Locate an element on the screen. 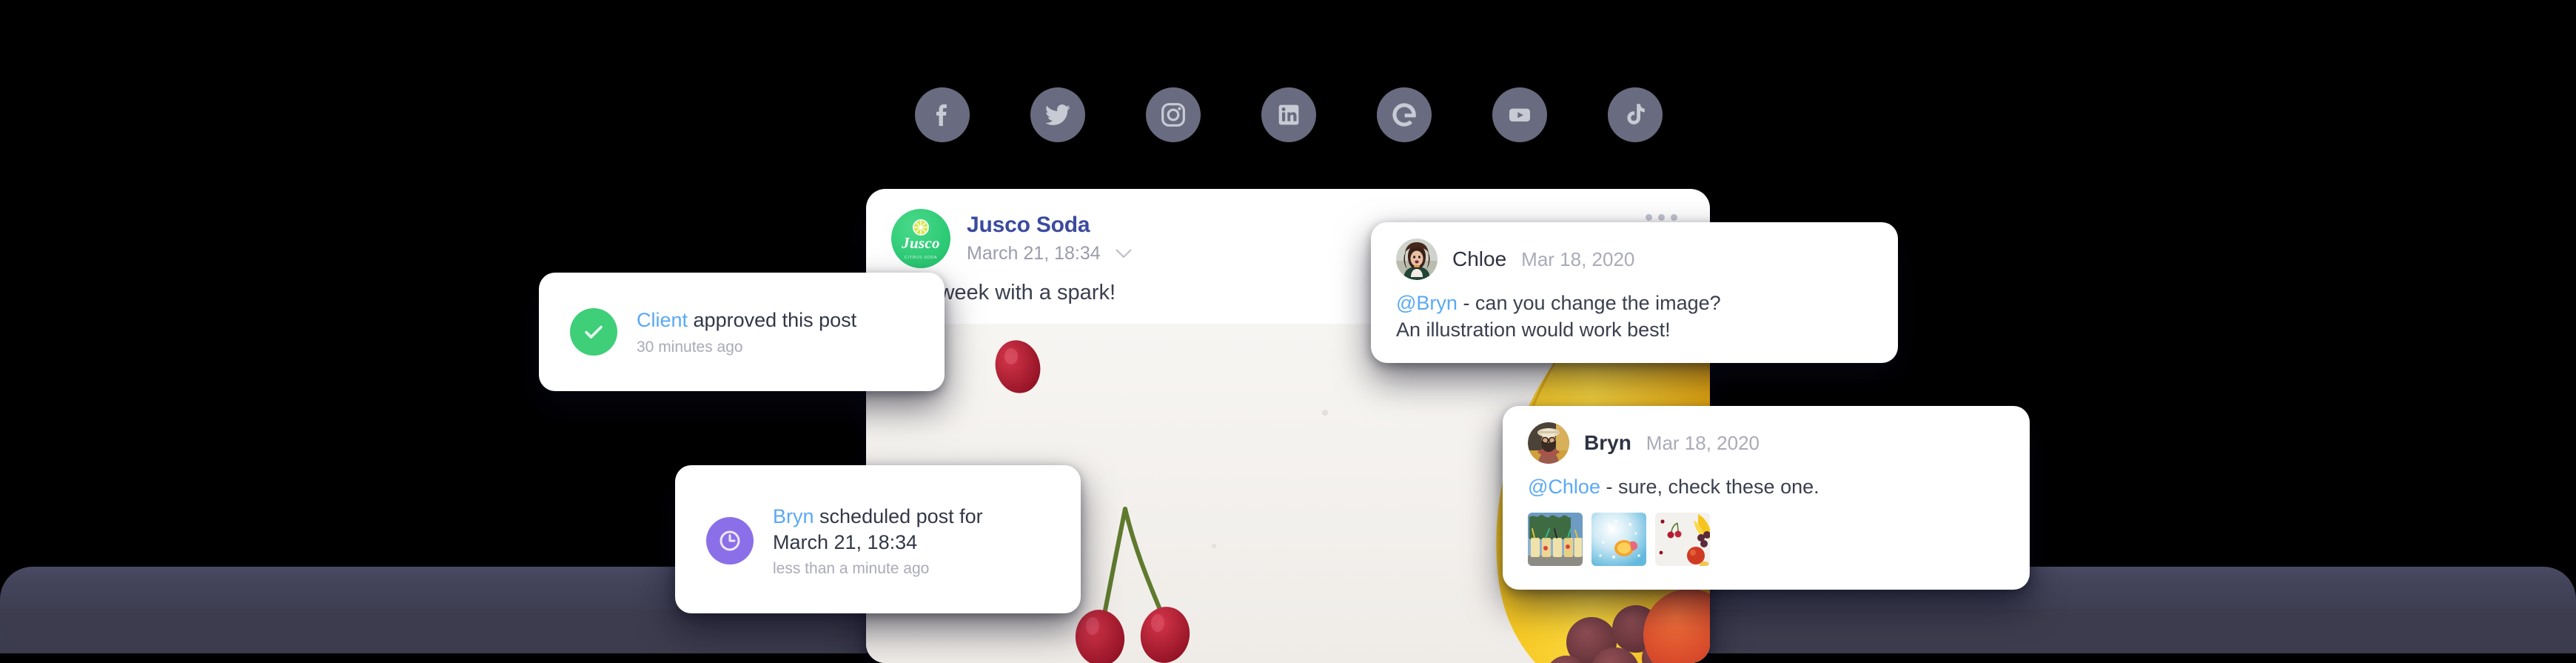 Image resolution: width=2576 pixels, height=663 pixels. bryn-avatar is located at coordinates (1548, 443).